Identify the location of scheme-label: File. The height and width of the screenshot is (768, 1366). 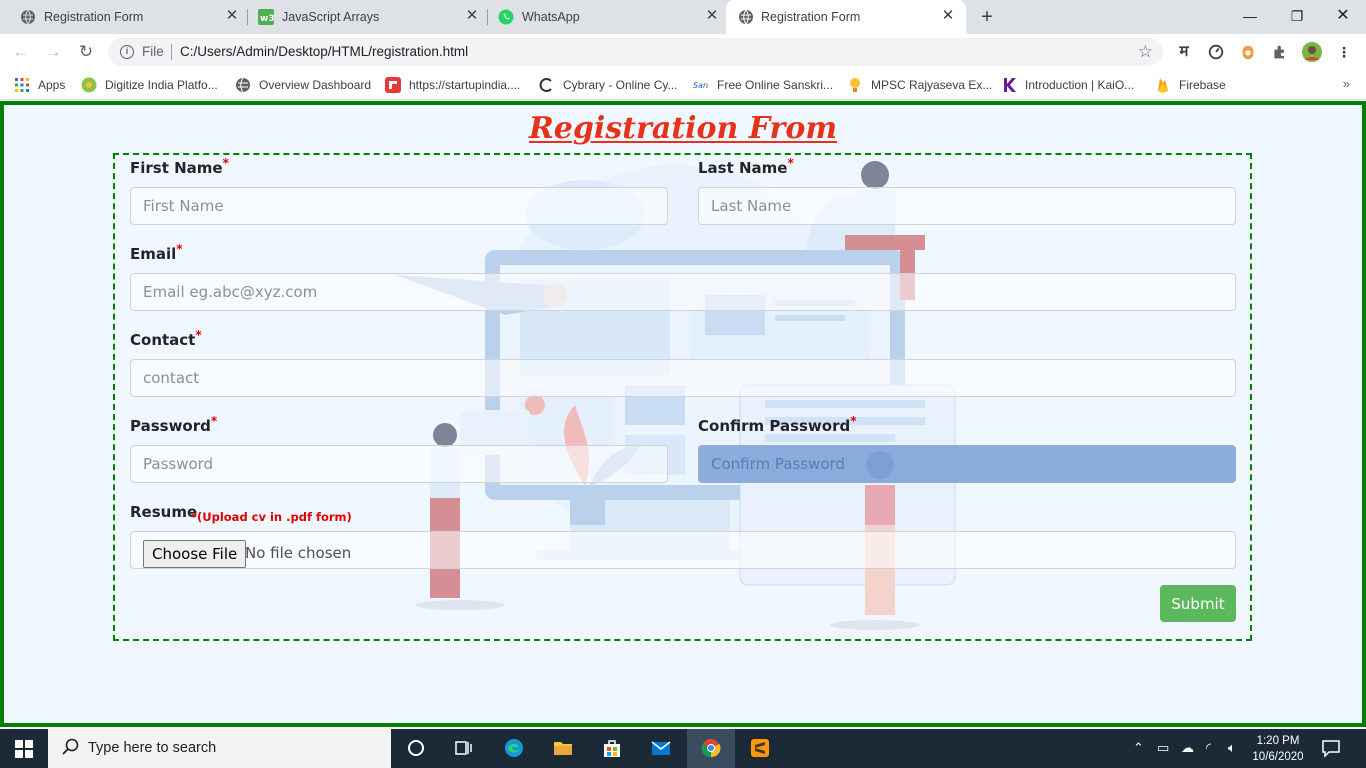
(153, 51).